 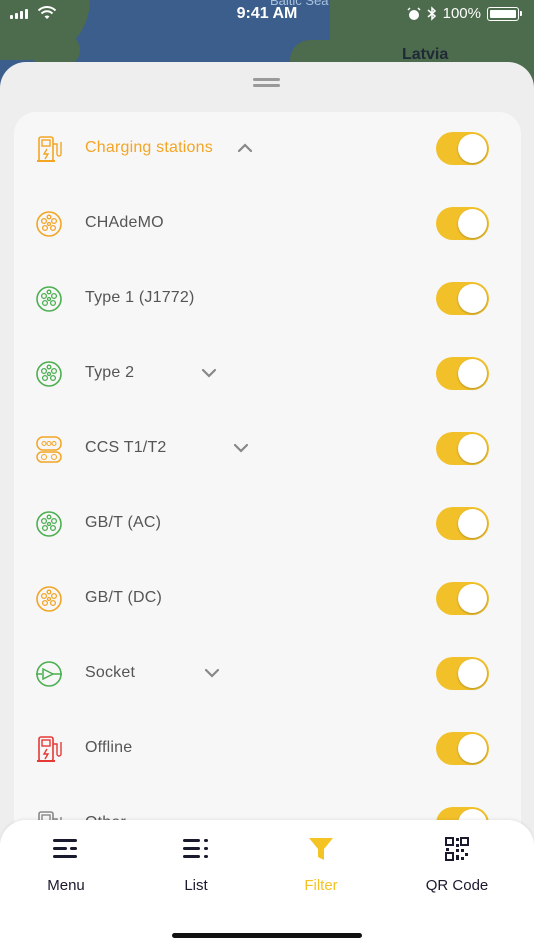 What do you see at coordinates (267, 14) in the screenshot?
I see `status-bar: 9:41 AM 100%` at bounding box center [267, 14].